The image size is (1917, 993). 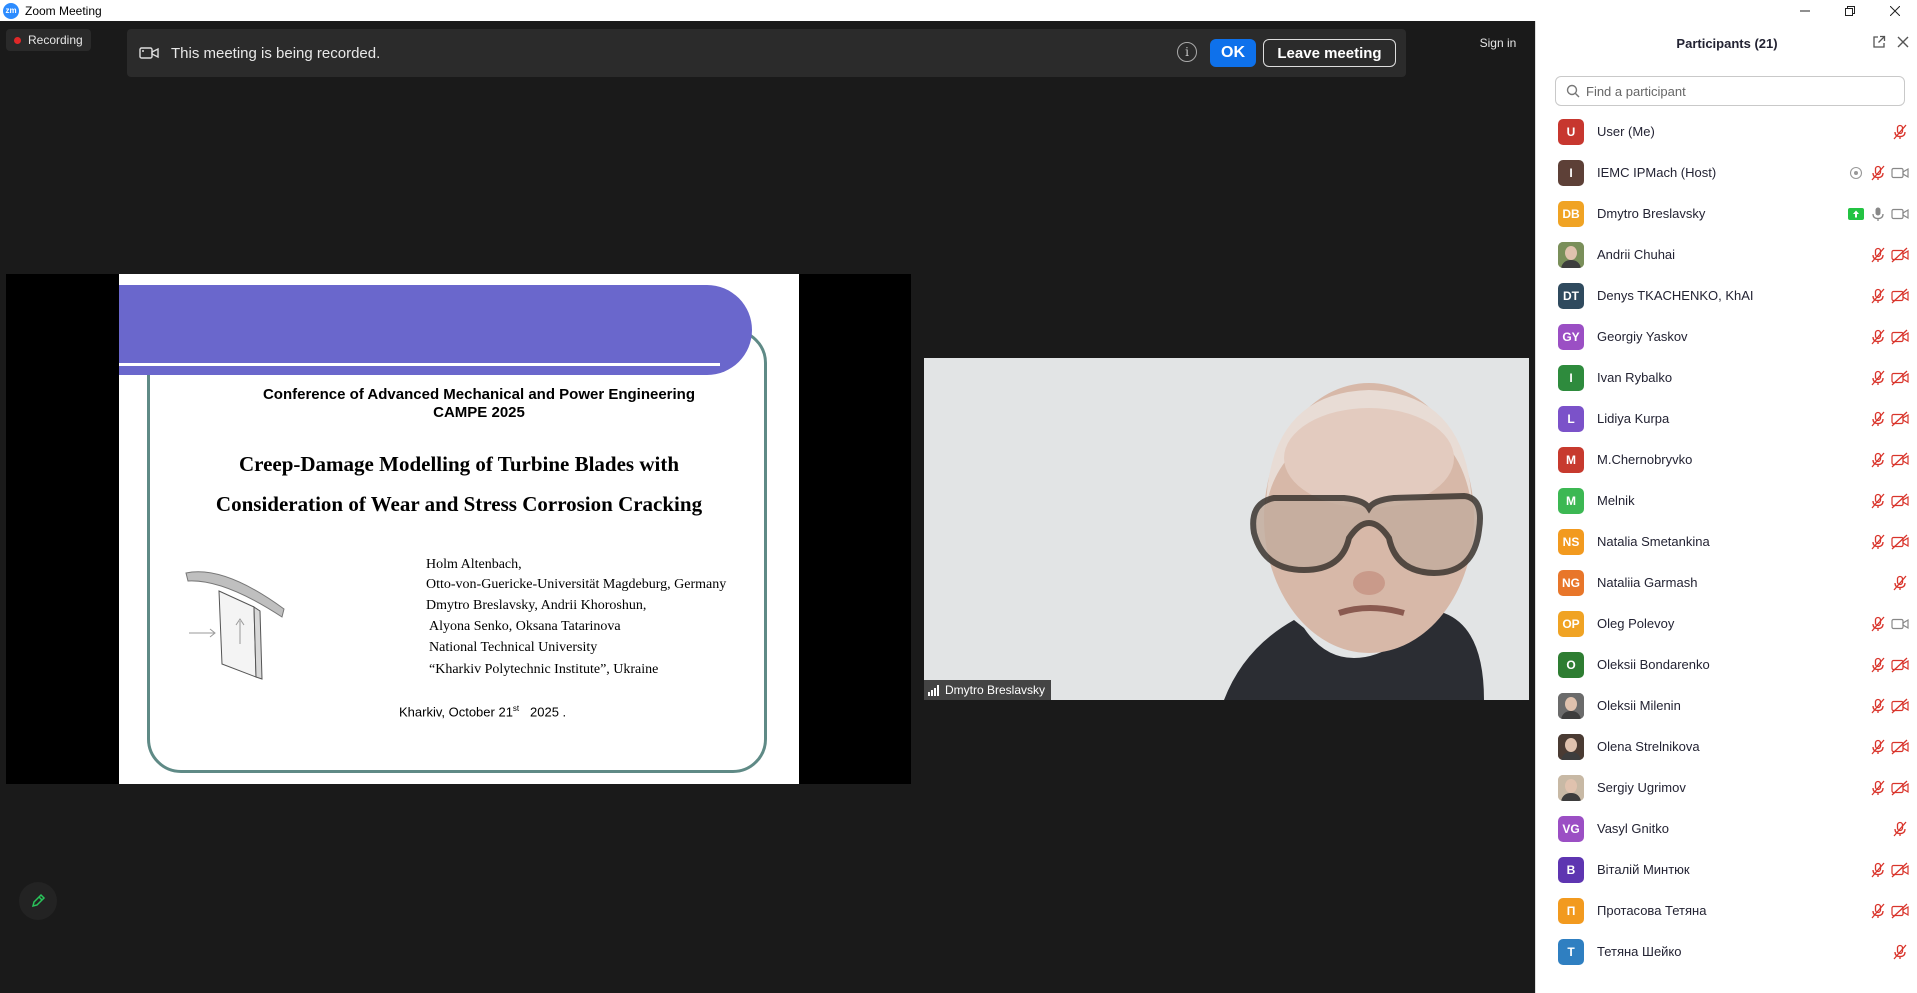 I want to click on participant-name: M.Chernobryvko, so click(x=1645, y=459).